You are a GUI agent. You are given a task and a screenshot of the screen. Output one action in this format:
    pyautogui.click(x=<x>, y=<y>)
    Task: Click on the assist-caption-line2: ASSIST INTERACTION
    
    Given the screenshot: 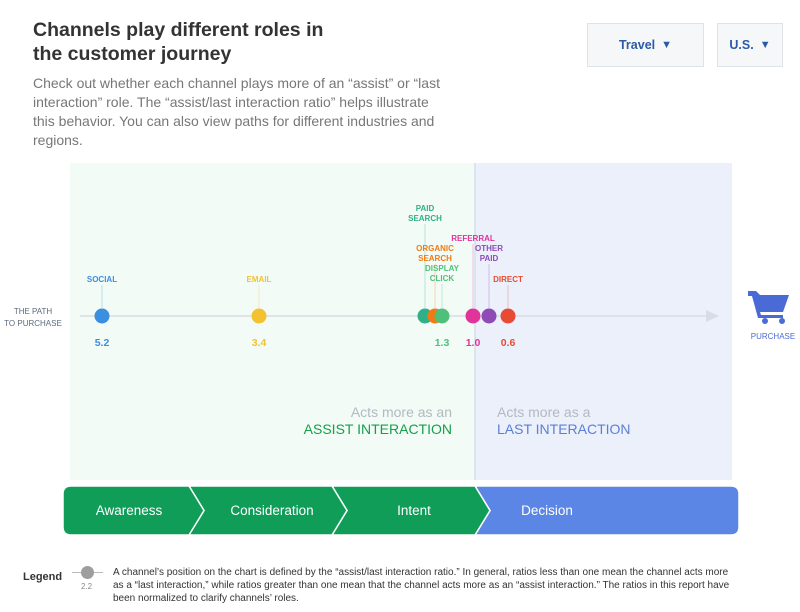 What is the action you would take?
    pyautogui.click(x=378, y=429)
    